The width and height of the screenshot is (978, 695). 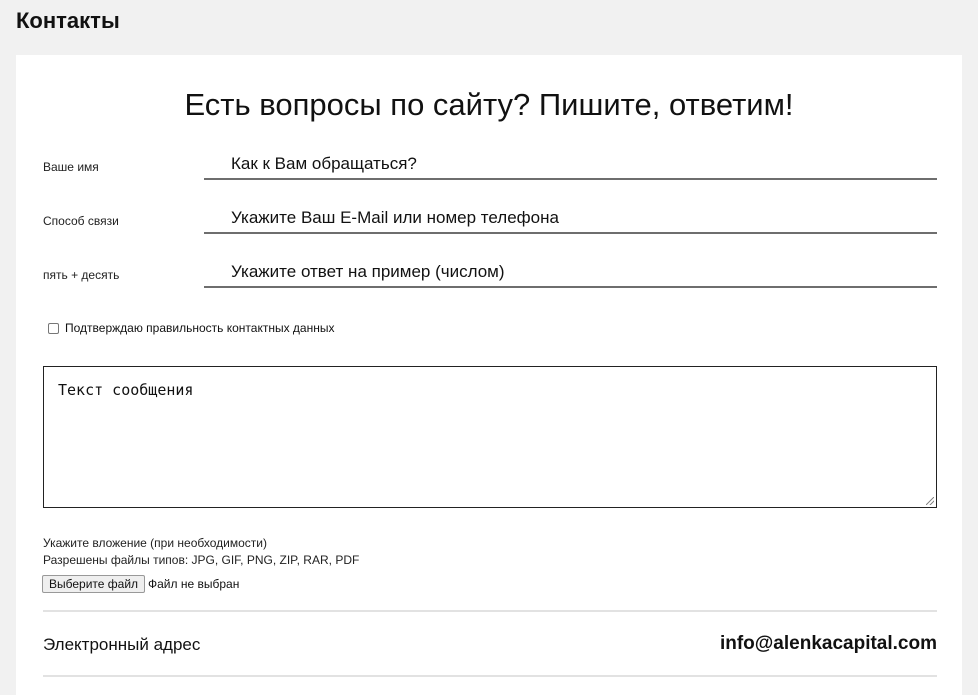 What do you see at coordinates (122, 644) in the screenshot?
I see `email-label: Электронный адрес` at bounding box center [122, 644].